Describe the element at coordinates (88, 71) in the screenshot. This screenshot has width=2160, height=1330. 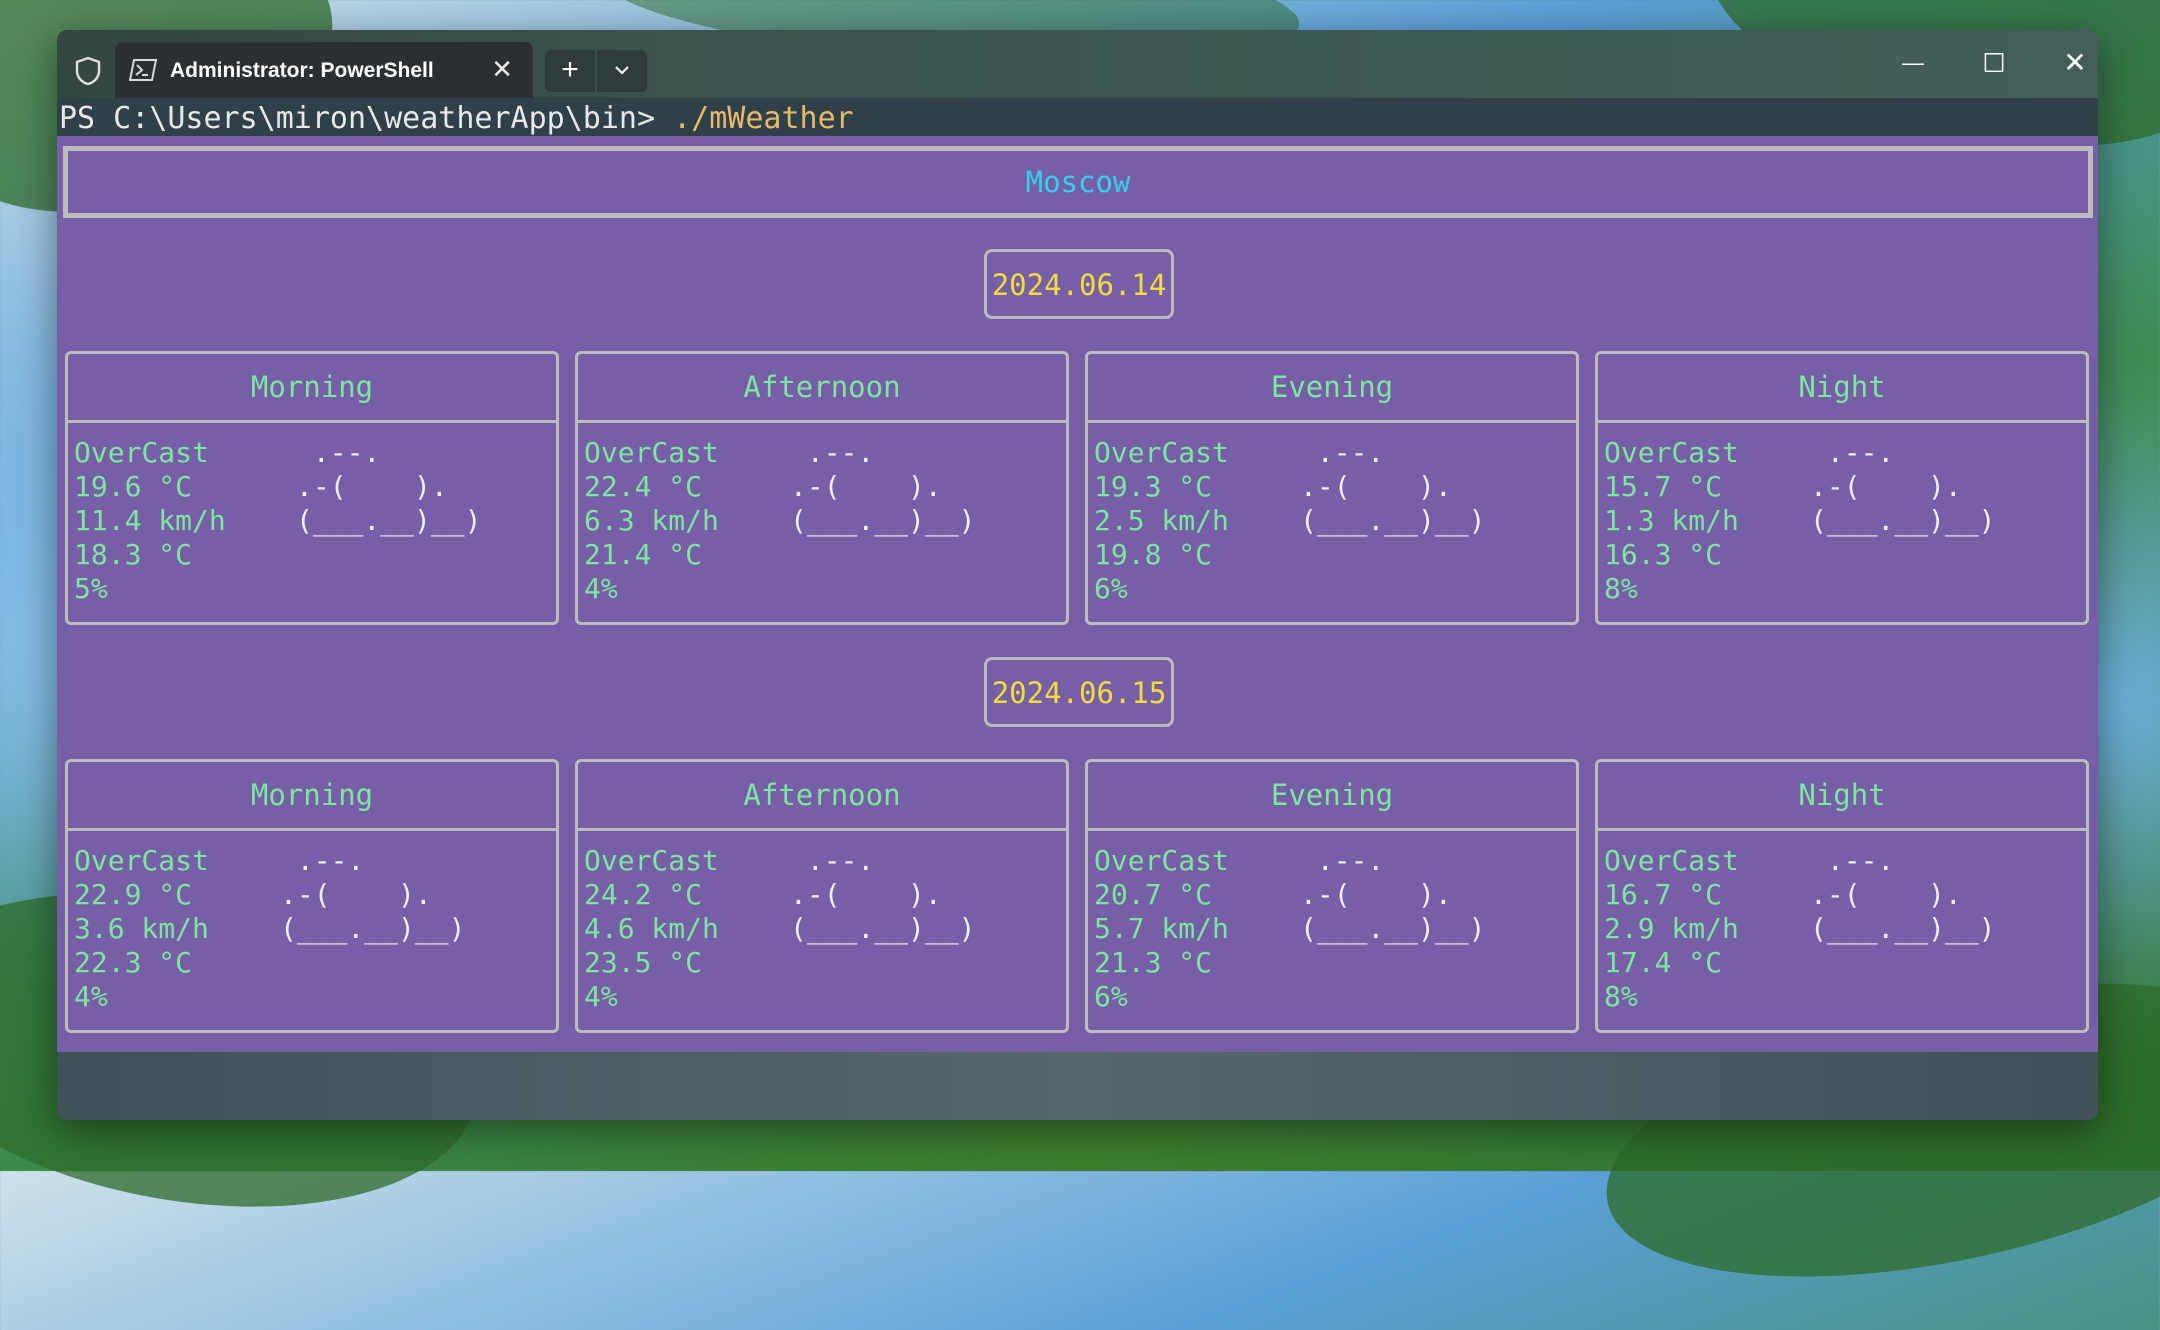
I see `shield-icon` at that location.